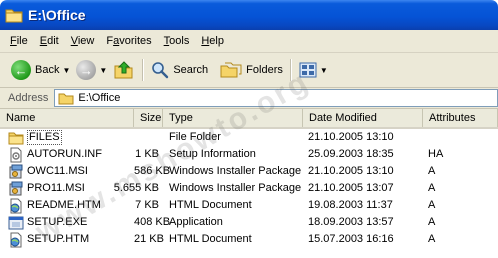 This screenshot has width=498, height=258. I want to click on forward-arrow-icon: →, so click(86, 70).